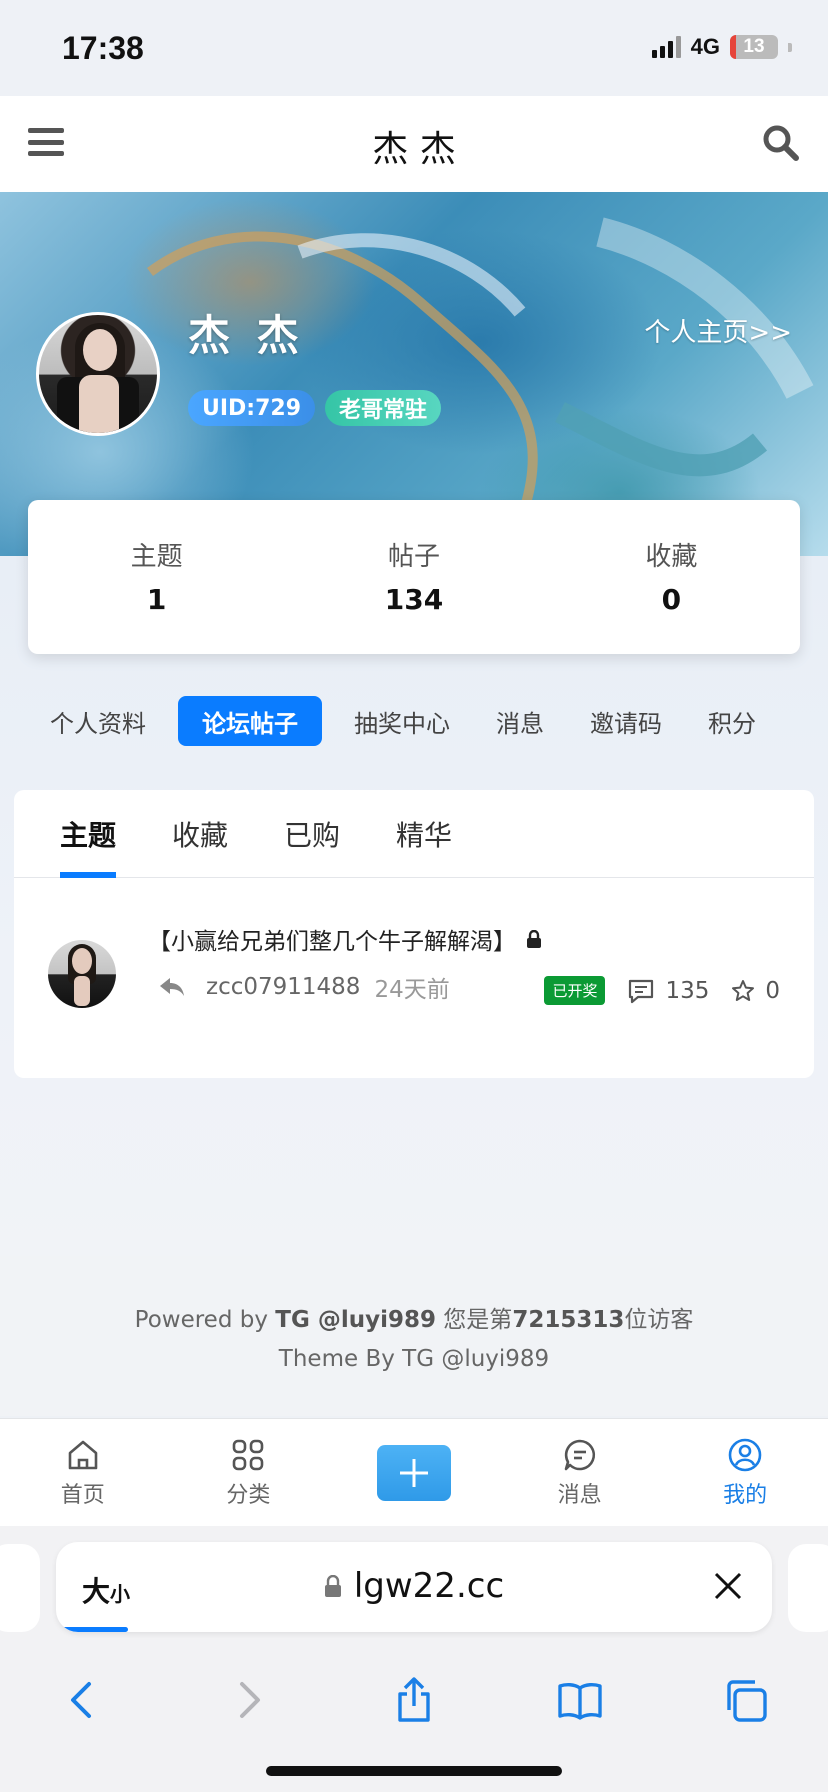 The height and width of the screenshot is (1792, 828). What do you see at coordinates (580, 1700) in the screenshot?
I see `bookmarks-icon` at bounding box center [580, 1700].